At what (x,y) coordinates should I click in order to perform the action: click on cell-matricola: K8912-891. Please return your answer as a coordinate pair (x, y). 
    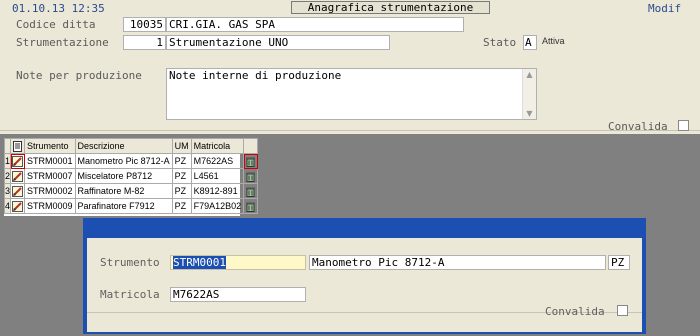
    Looking at the image, I should click on (217, 191).